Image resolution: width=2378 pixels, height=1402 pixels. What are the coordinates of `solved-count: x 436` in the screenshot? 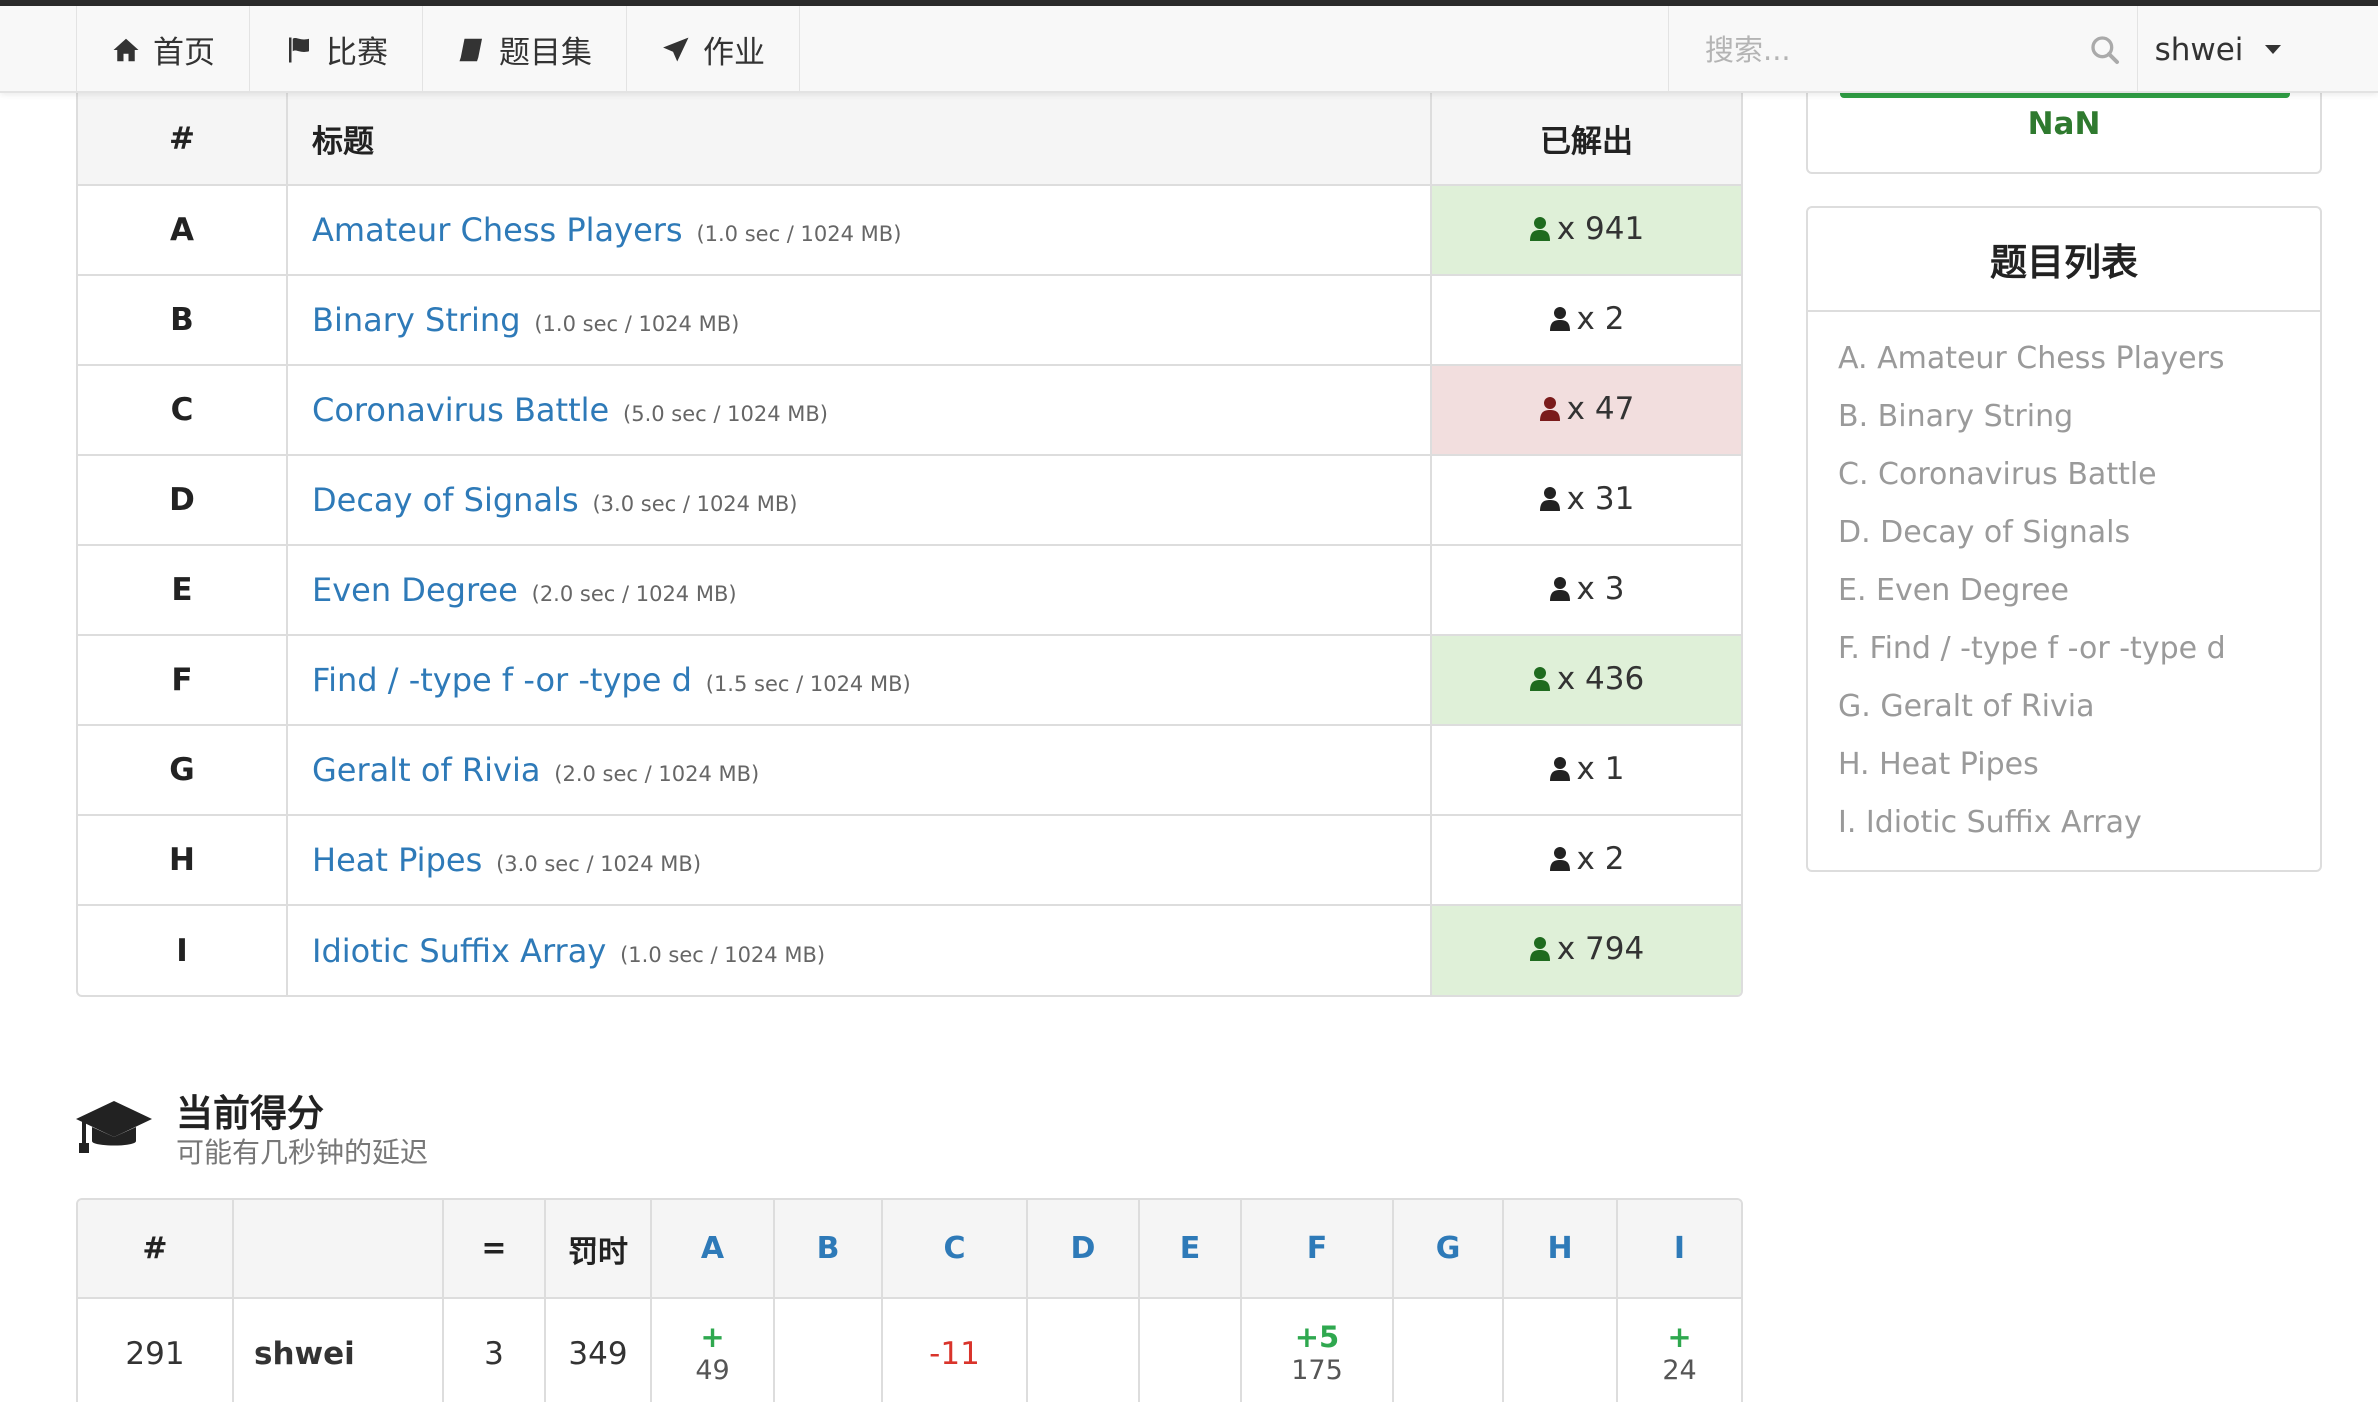 It's located at (1586, 679).